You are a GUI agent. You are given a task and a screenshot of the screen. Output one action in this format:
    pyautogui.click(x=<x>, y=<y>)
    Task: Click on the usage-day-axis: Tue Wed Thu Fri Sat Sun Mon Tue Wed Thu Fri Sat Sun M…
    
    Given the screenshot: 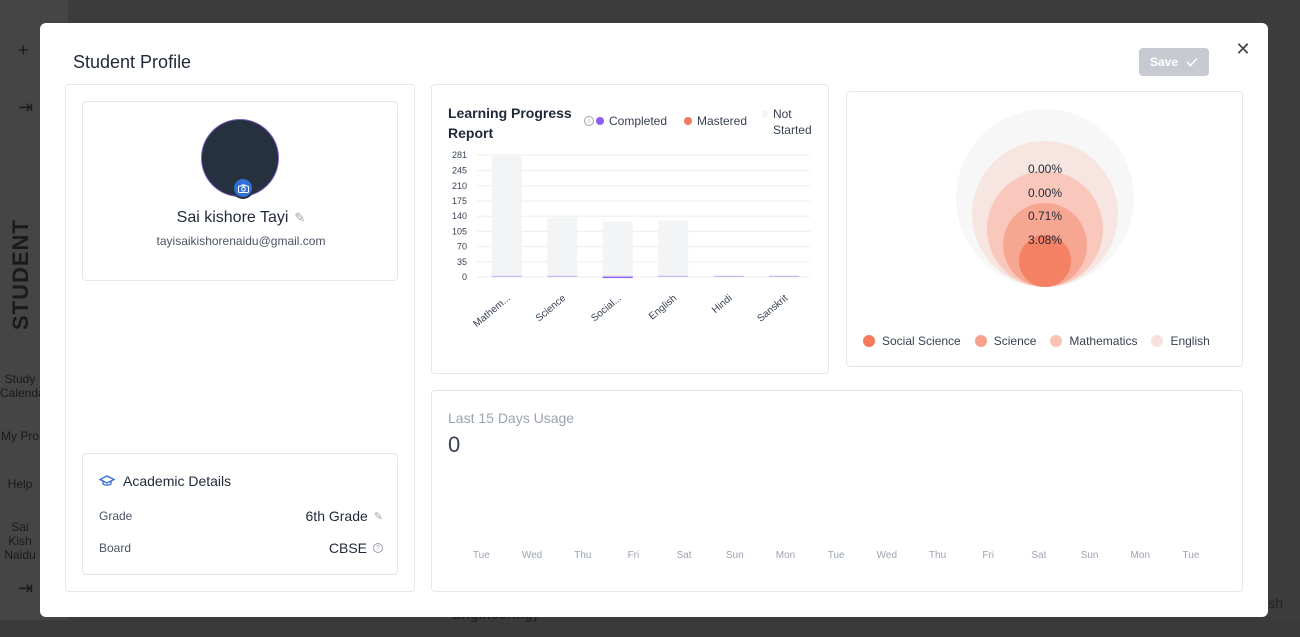 What is the action you would take?
    pyautogui.click(x=846, y=555)
    